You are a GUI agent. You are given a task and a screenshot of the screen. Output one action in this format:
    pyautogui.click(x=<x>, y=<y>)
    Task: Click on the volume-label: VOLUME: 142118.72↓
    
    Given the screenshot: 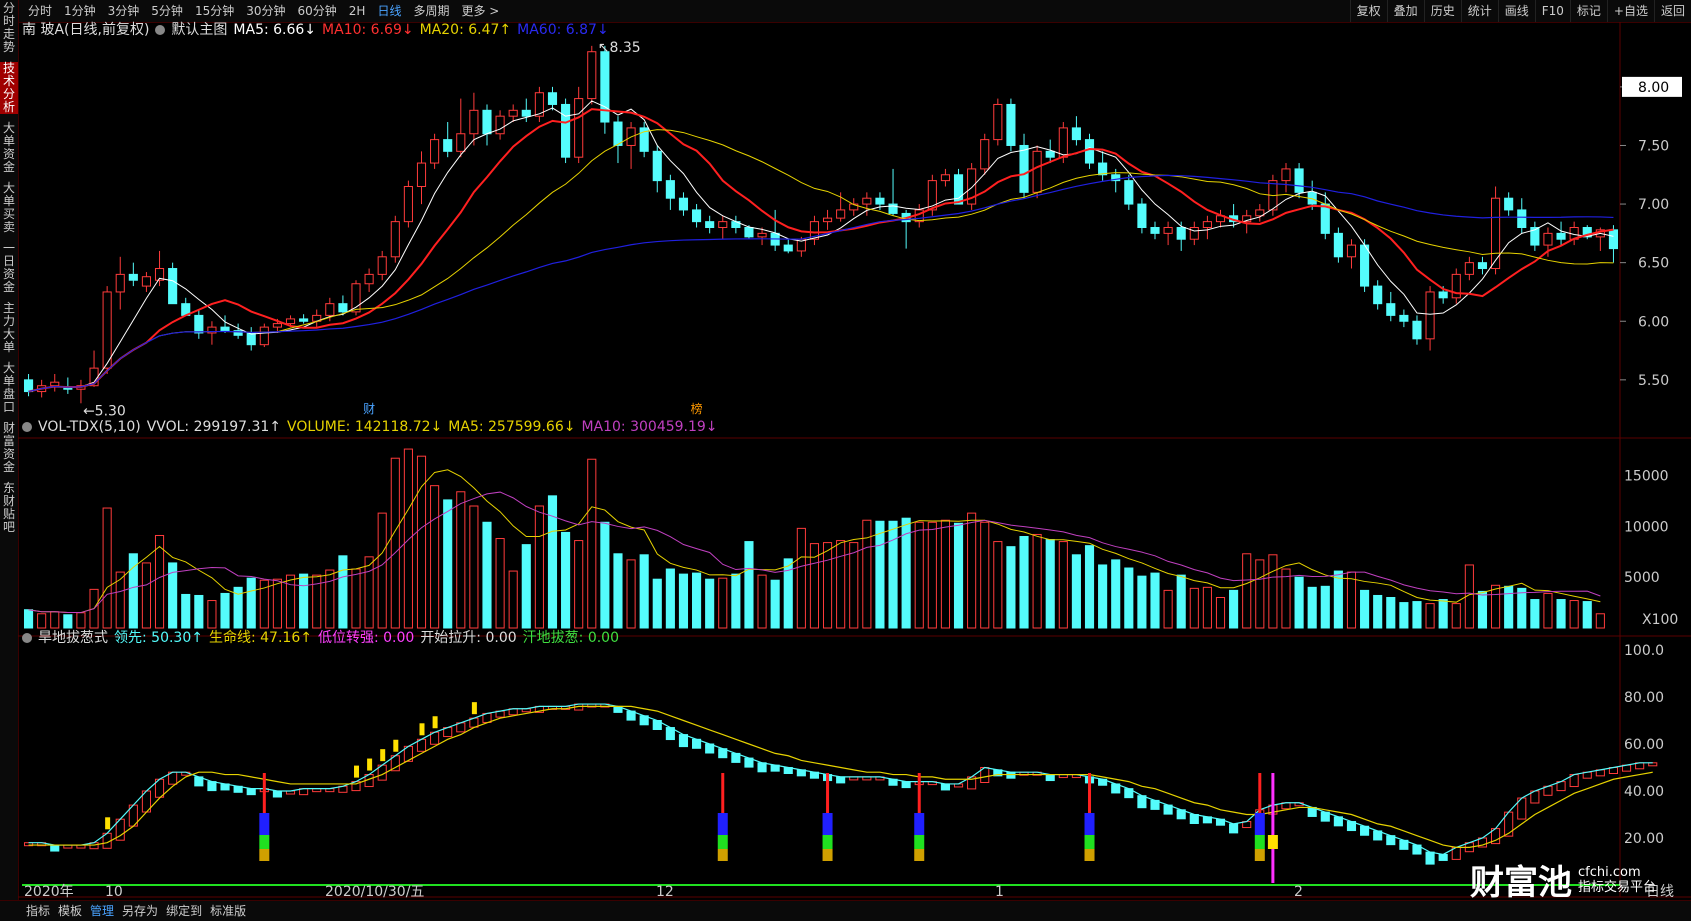 What is the action you would take?
    pyautogui.click(x=365, y=427)
    